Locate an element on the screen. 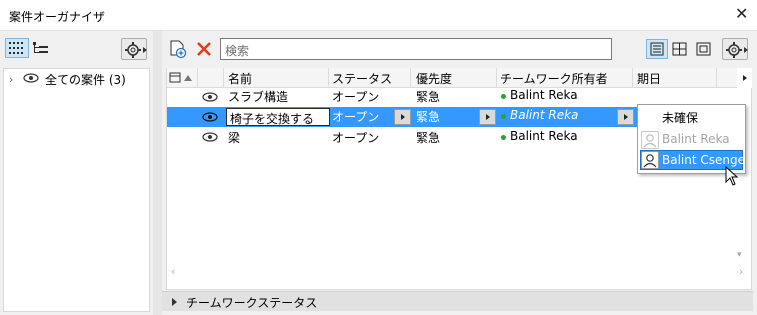 This screenshot has width=757, height=315. square-icon is located at coordinates (703, 49).